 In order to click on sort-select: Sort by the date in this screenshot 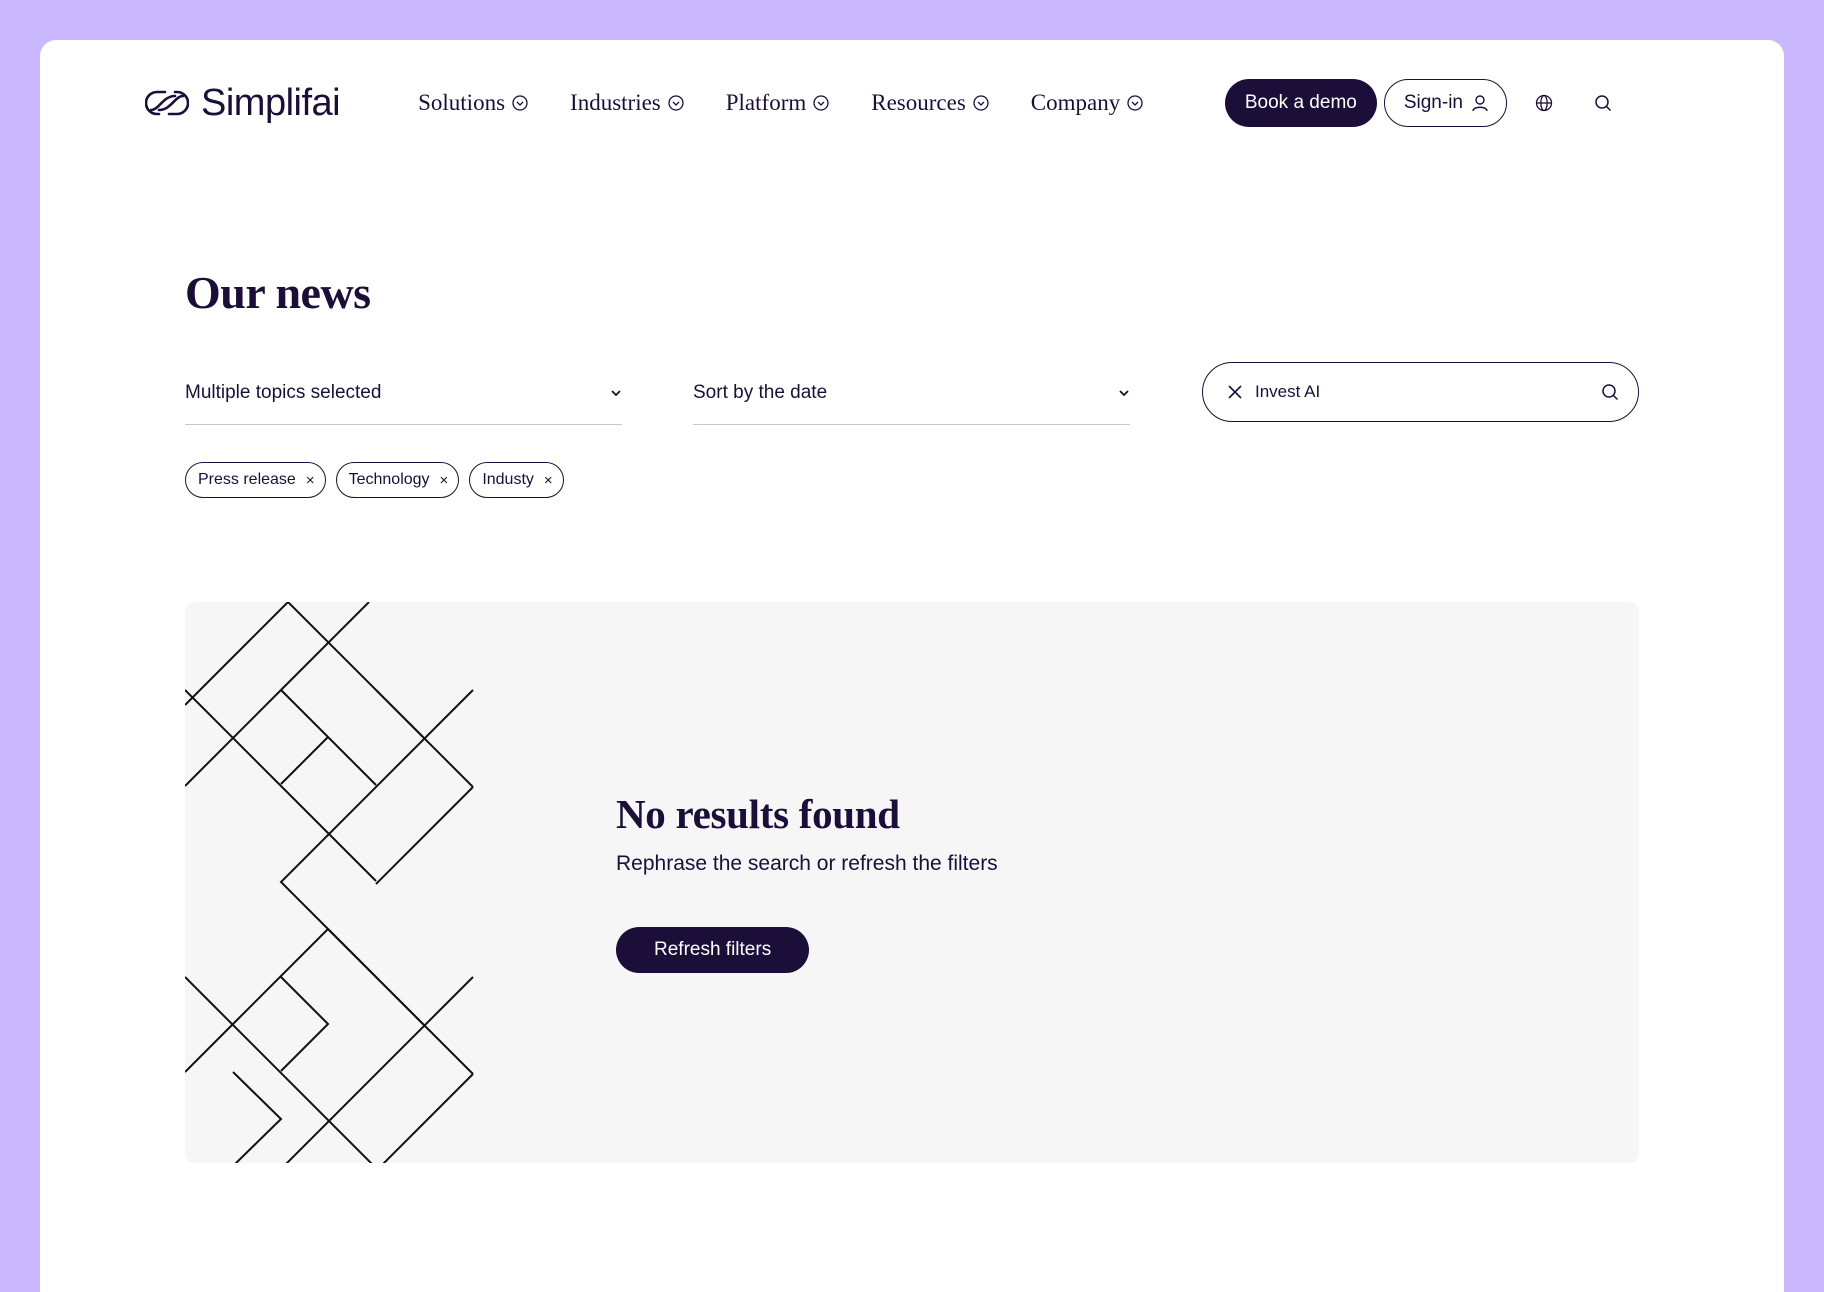, I will do `click(911, 393)`.